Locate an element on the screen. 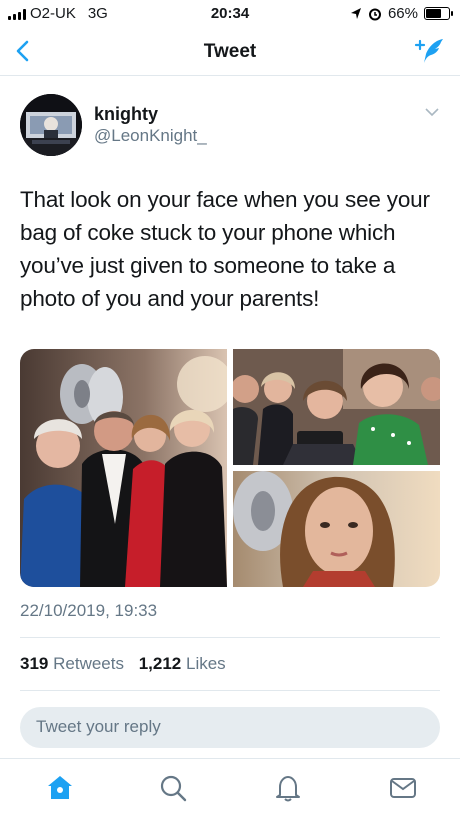 This screenshot has width=460, height=818. tweet-timestamp: 22/10/2019, 19:33 is located at coordinates (89, 610).